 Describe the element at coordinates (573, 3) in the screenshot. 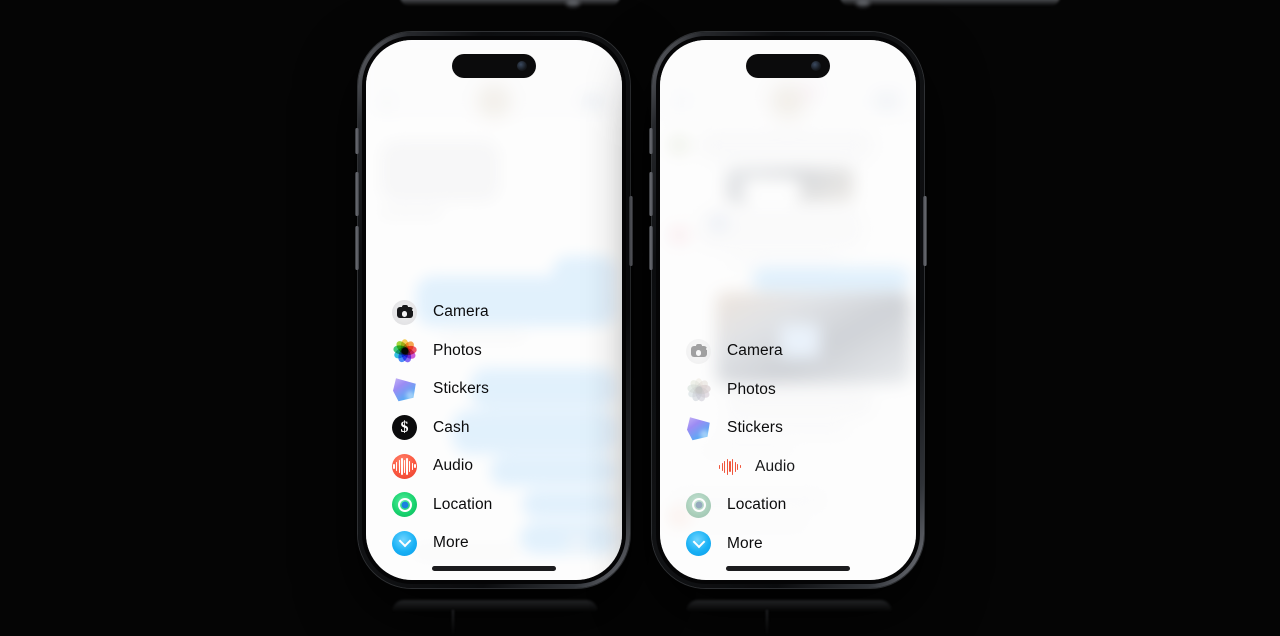

I see `offscreen-glint-dot-left` at that location.